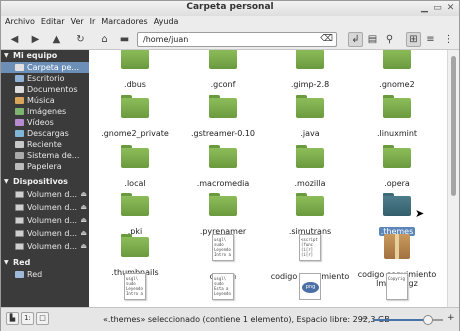 The width and height of the screenshot is (460, 331). Describe the element at coordinates (223, 166) in the screenshot. I see `file-item: .macromedia` at that location.